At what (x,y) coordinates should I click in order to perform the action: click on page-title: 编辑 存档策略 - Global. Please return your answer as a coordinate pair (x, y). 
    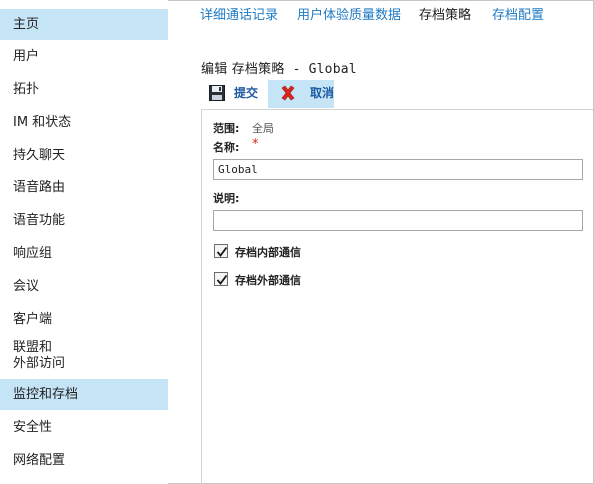
    Looking at the image, I should click on (279, 67).